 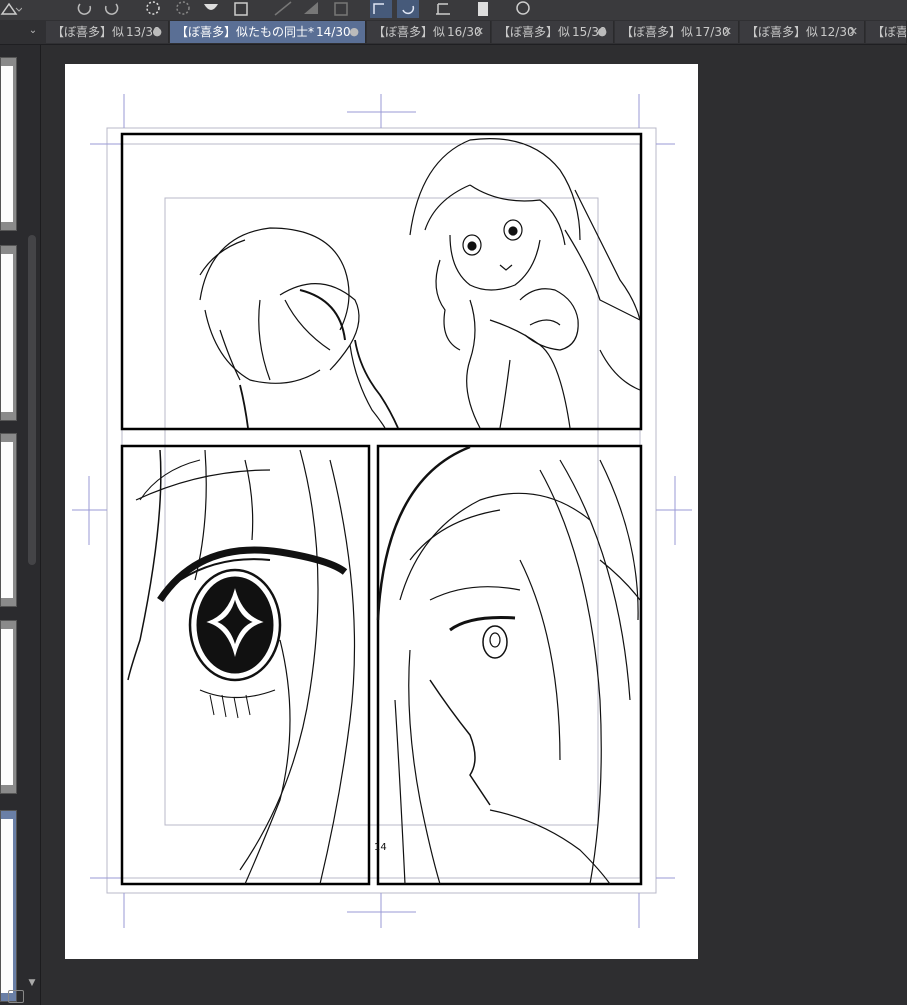 What do you see at coordinates (381, 9) in the screenshot?
I see `lasso-select-icon` at bounding box center [381, 9].